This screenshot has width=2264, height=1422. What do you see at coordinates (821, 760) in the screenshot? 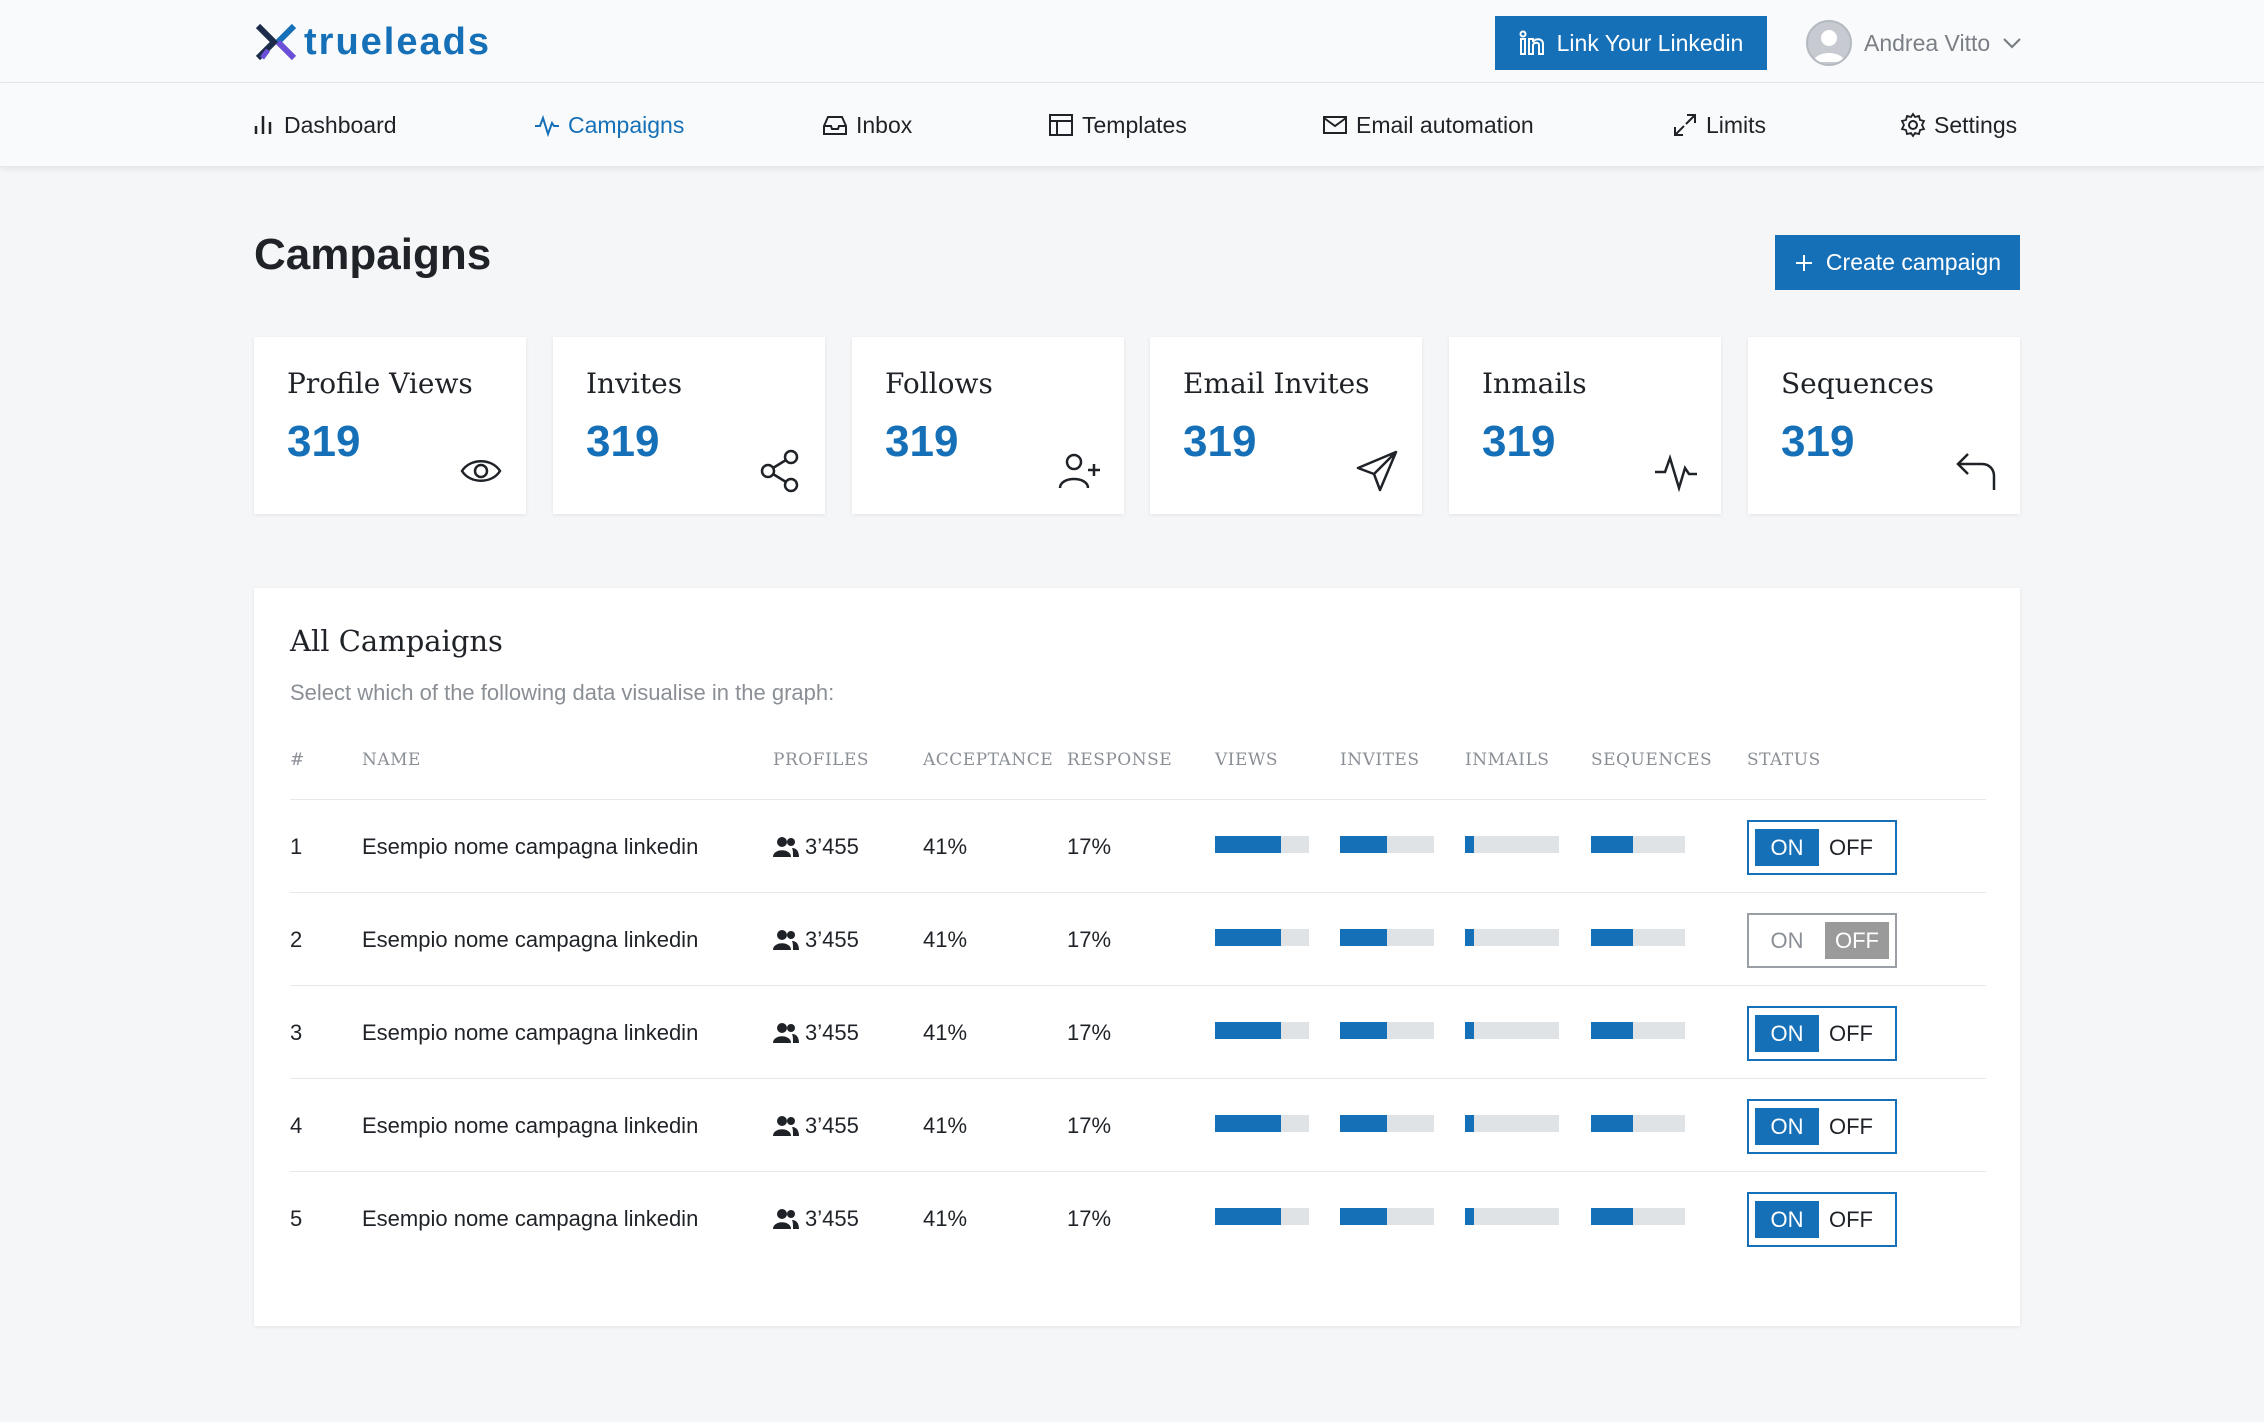
I see `column-header-profiles: PROFILES` at bounding box center [821, 760].